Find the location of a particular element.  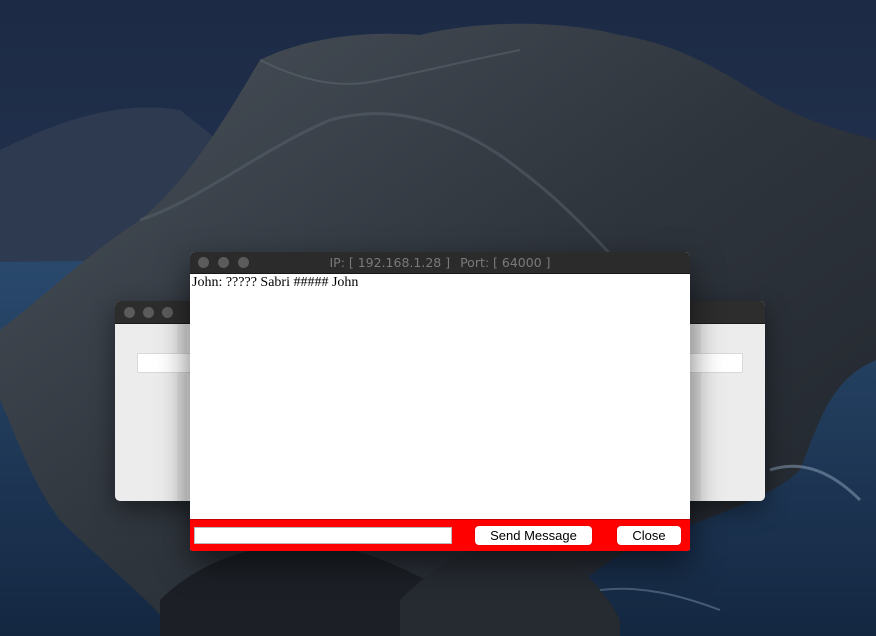

message-input is located at coordinates (323, 535).